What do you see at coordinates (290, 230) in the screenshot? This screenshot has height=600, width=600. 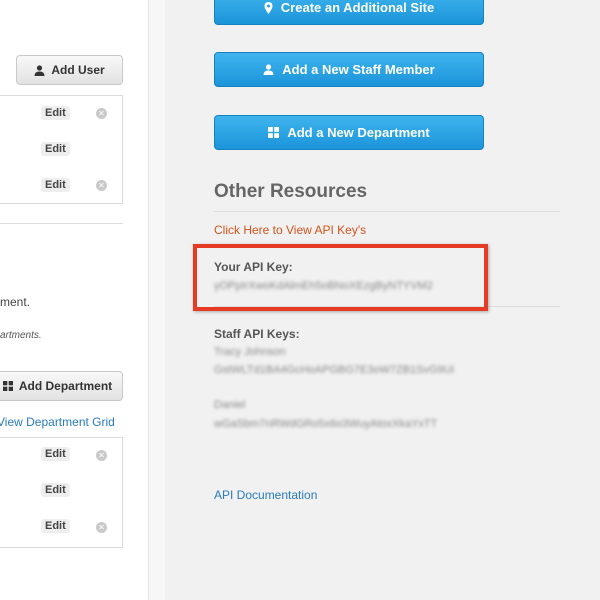 I see `view-api-keys-link: Click Here to View API Key's` at bounding box center [290, 230].